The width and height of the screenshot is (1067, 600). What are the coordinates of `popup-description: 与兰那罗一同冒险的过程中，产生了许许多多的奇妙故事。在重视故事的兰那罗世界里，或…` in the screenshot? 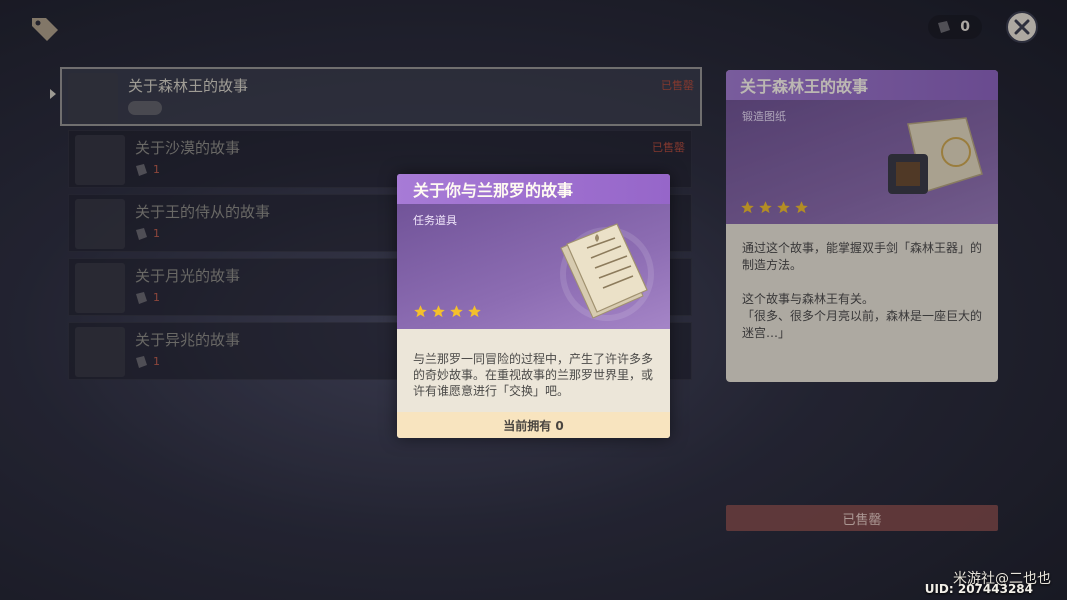 It's located at (533, 375).